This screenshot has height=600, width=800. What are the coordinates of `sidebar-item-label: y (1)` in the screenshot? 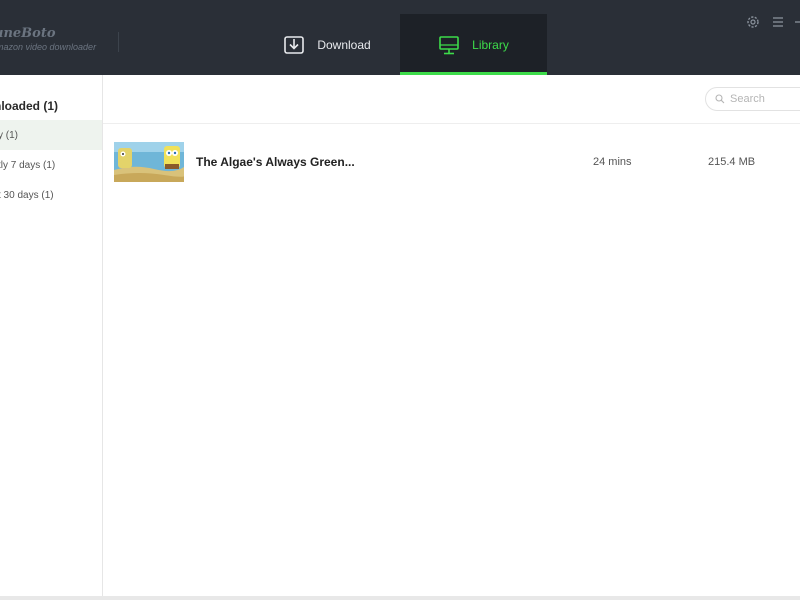 It's located at (9, 135).